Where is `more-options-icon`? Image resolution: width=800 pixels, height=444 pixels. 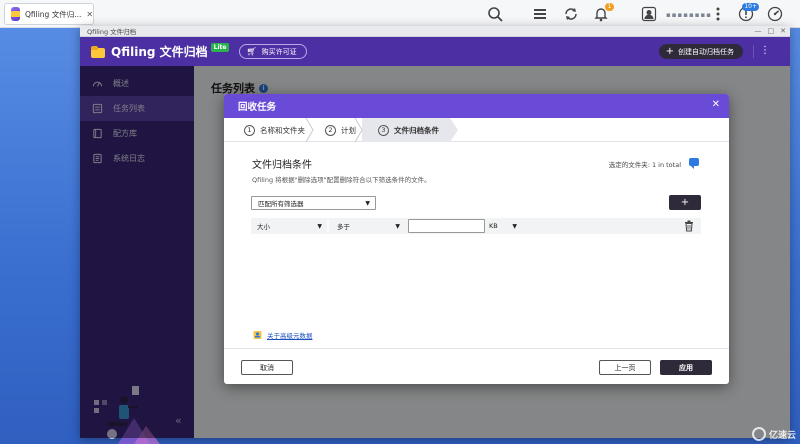 more-options-icon is located at coordinates (718, 14).